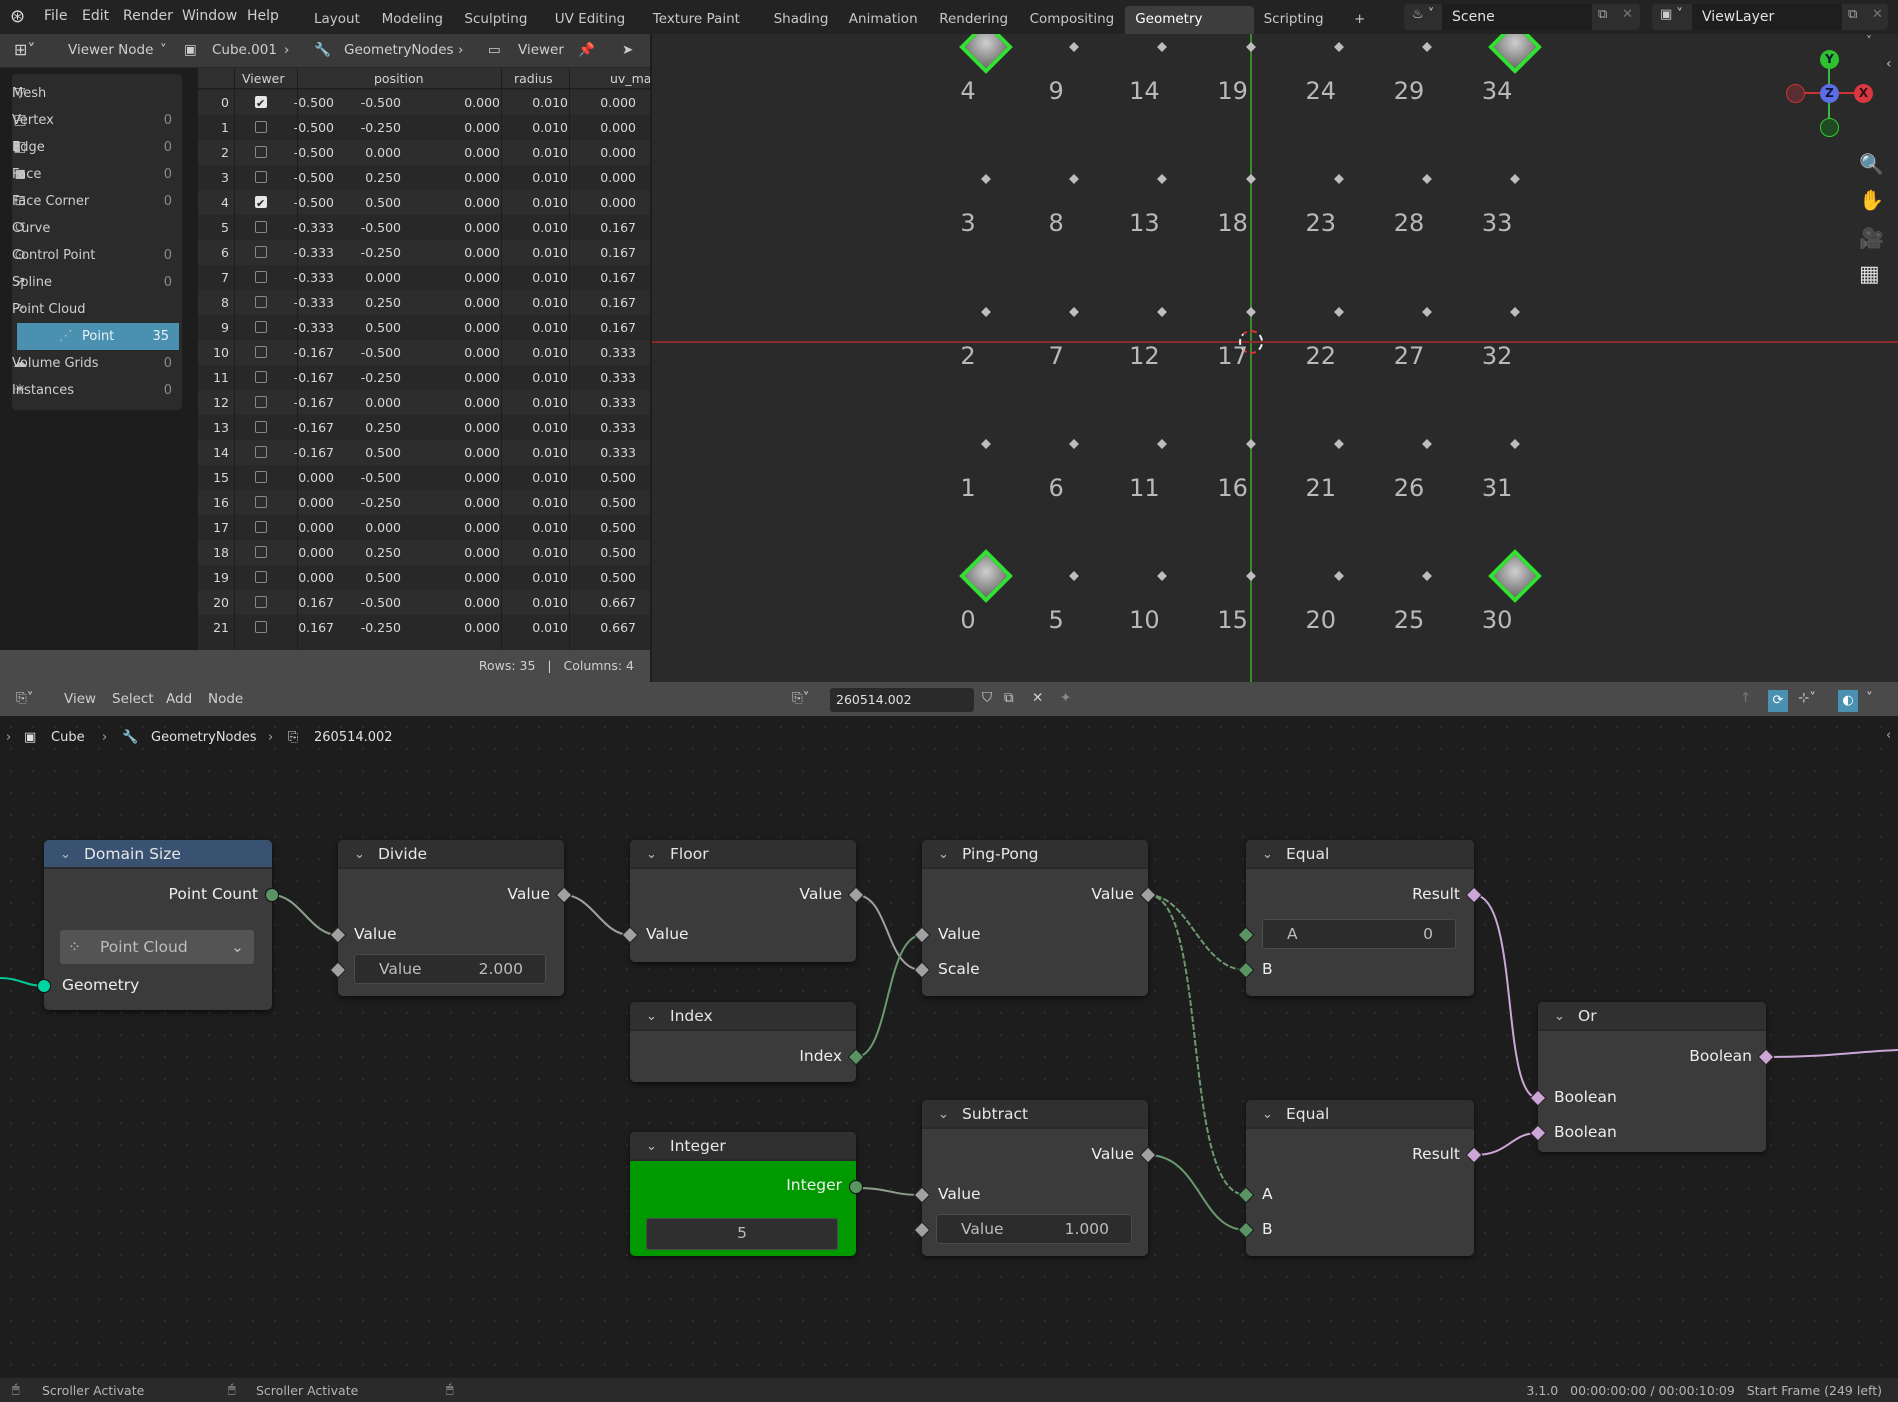  I want to click on tab-shading: Shading, so click(801, 20).